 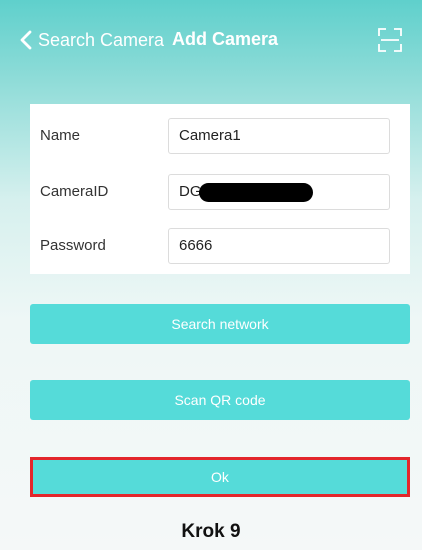 I want to click on search-network-button: Search network, so click(x=220, y=324).